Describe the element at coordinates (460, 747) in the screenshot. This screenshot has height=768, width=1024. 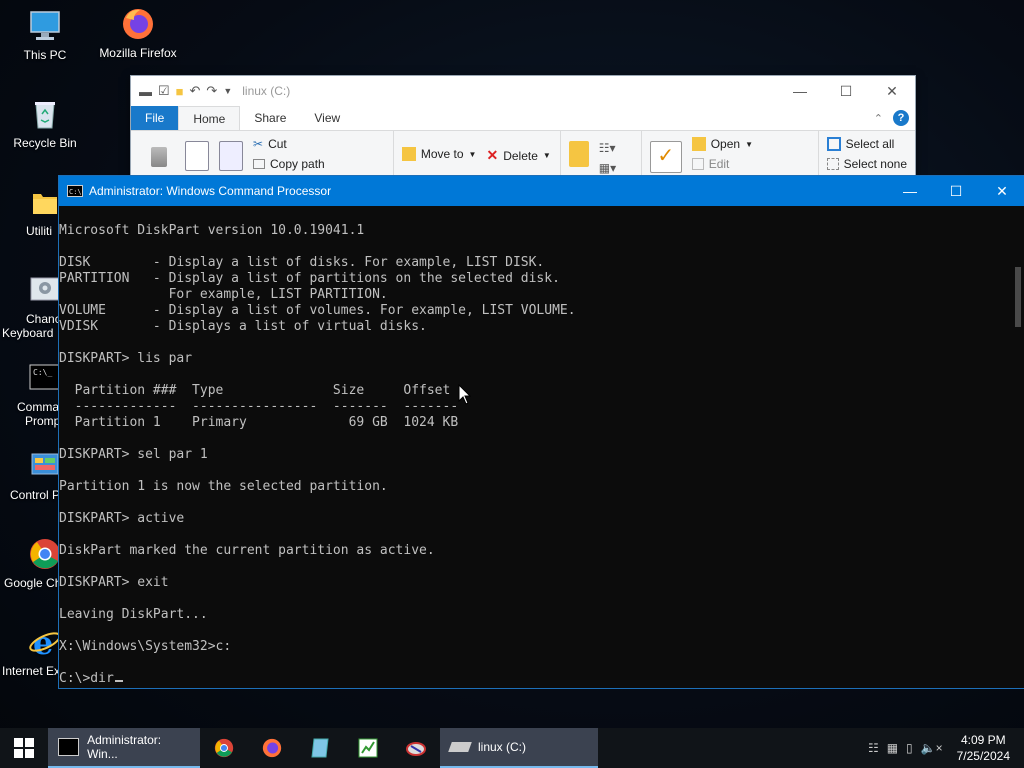
I see `drive-taskbar-icon` at that location.